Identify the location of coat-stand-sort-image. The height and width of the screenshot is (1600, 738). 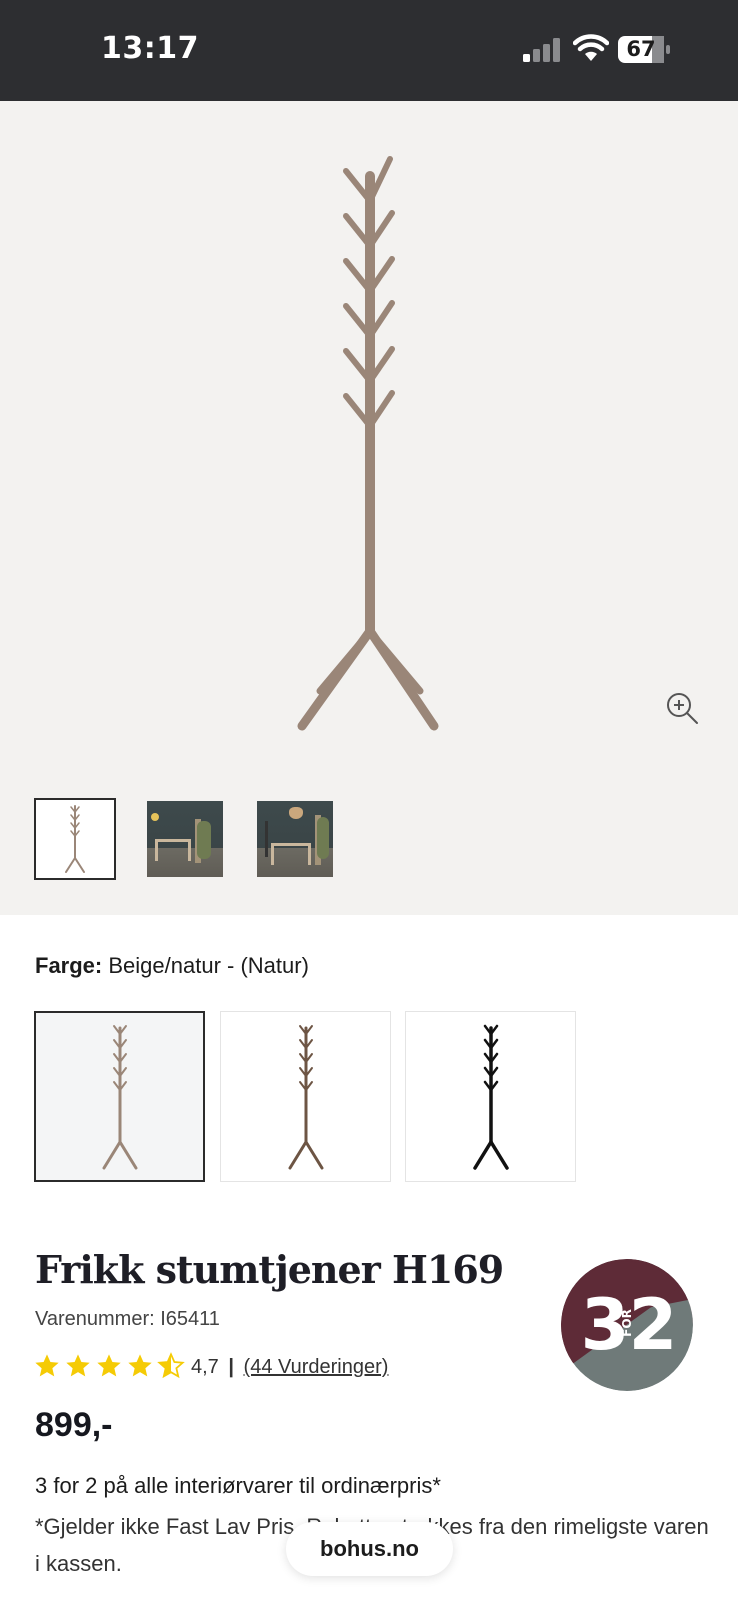
(490, 1097).